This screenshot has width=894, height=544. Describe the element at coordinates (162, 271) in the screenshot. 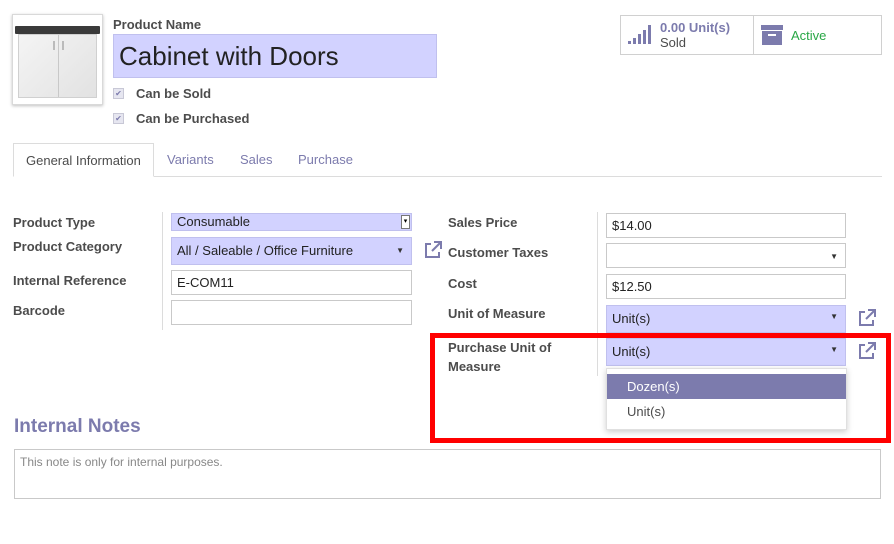

I see `left-group-divider` at that location.